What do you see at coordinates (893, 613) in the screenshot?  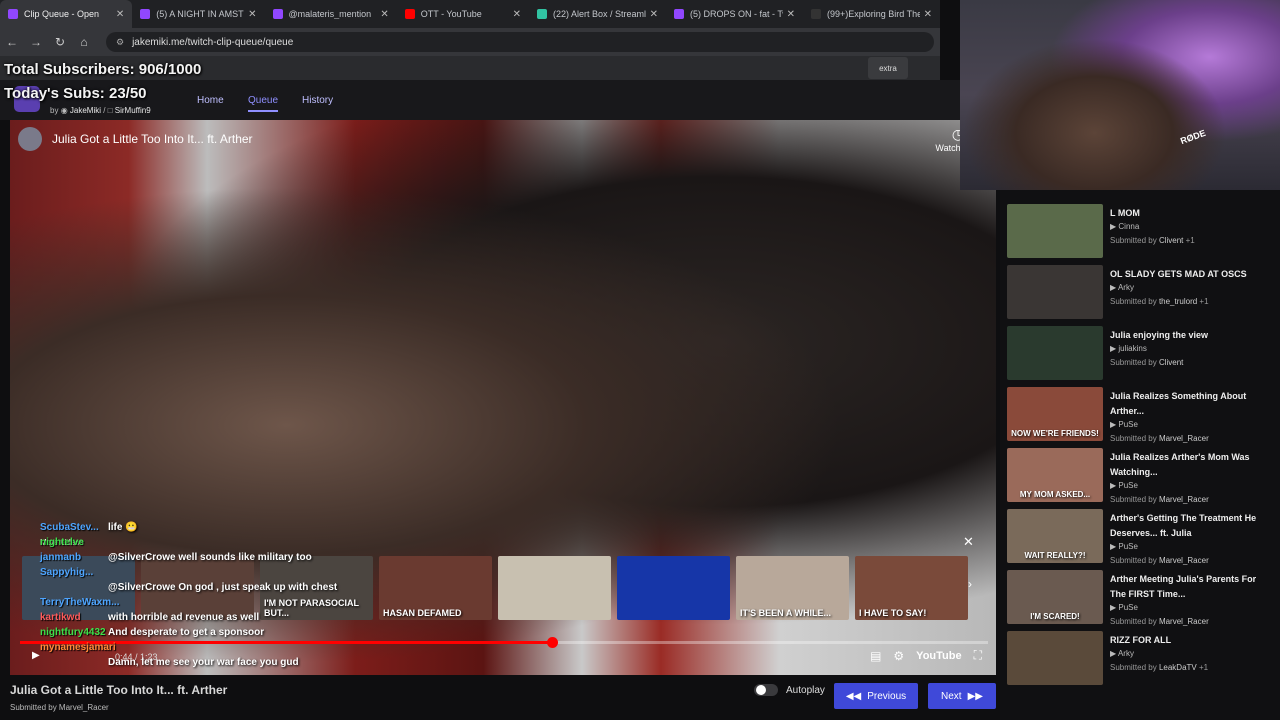 I see `thumbnail-caption: I HAVE TO SAY!` at bounding box center [893, 613].